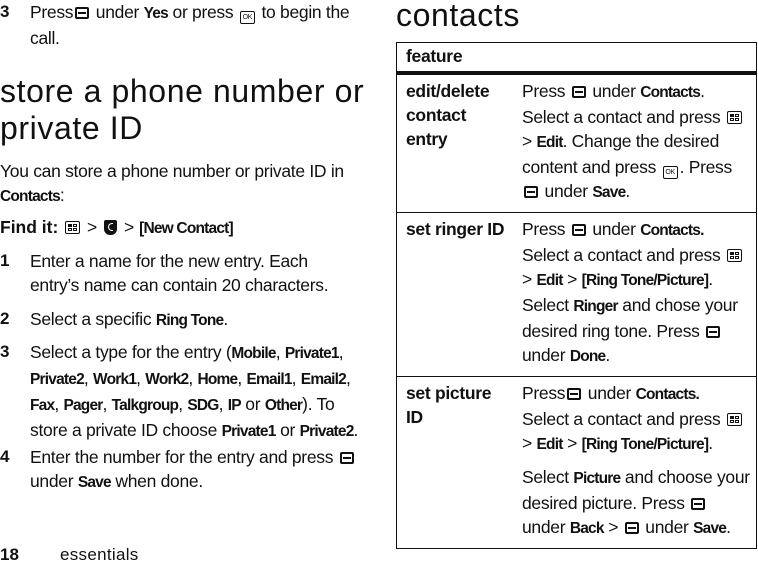 This screenshot has height=566, width=758. I want to click on entry-type-keyword: Private1, so click(312, 353).